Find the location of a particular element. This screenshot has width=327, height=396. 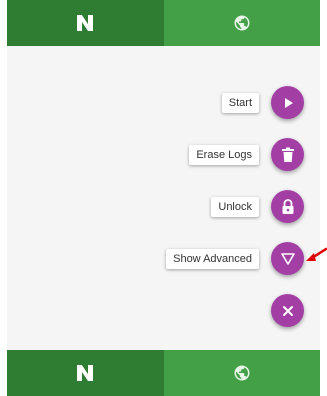

start-label: Start is located at coordinates (240, 102).